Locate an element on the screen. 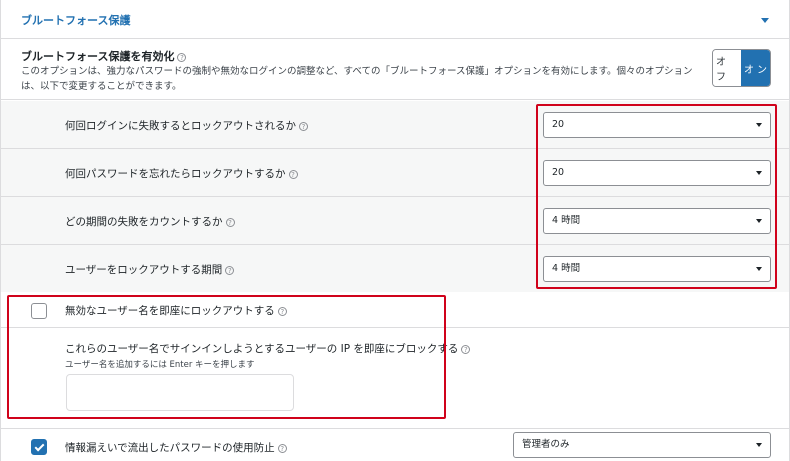  setting-label: 何回ログインに失敗するとロックアウトされるか? is located at coordinates (186, 125).